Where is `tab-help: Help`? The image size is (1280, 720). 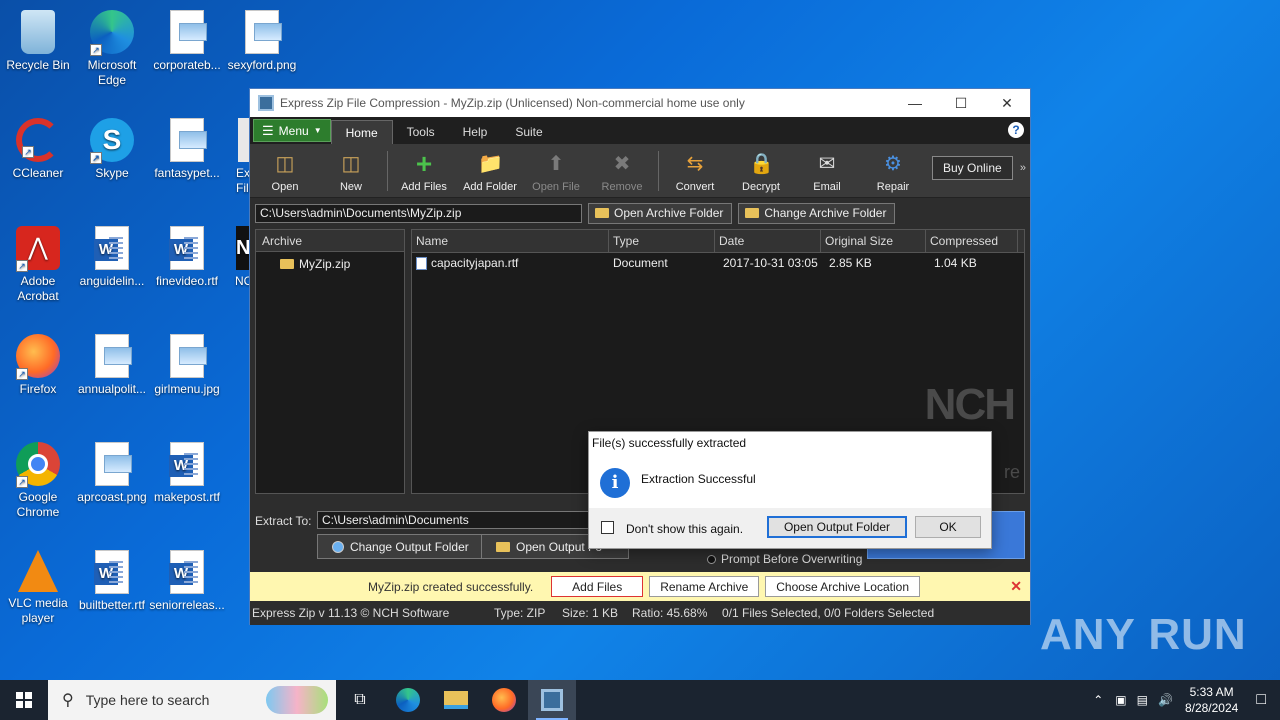 tab-help: Help is located at coordinates (475, 132).